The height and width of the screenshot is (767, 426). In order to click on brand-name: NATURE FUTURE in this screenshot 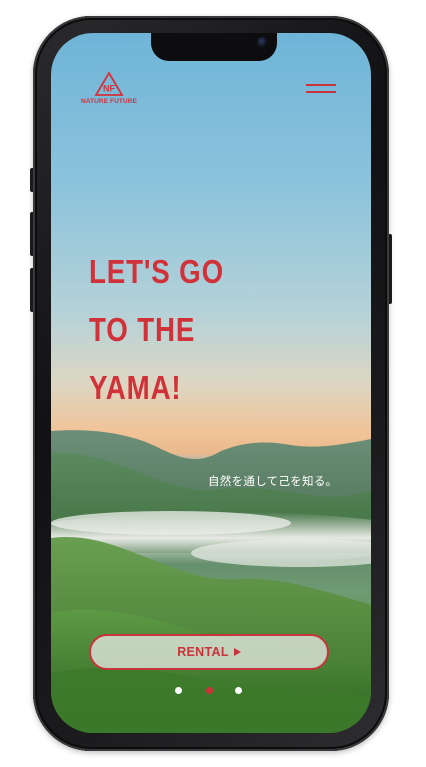, I will do `click(109, 101)`.